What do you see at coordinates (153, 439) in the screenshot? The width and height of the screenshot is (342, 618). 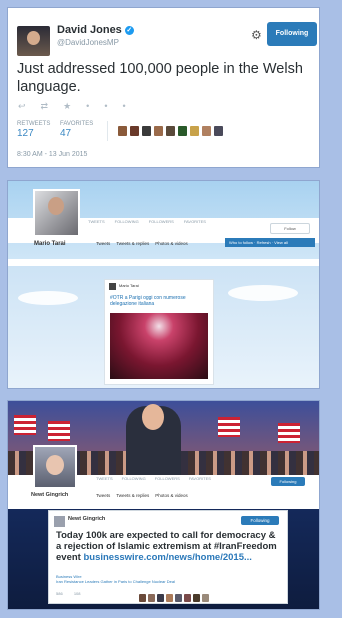 I see `speaker-image` at bounding box center [153, 439].